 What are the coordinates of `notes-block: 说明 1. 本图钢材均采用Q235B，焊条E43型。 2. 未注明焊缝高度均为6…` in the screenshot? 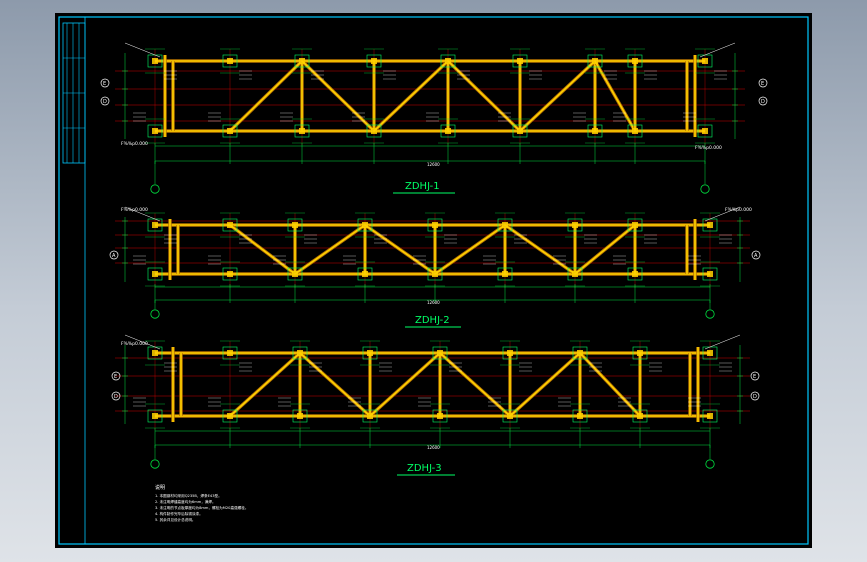 It's located at (201, 503).